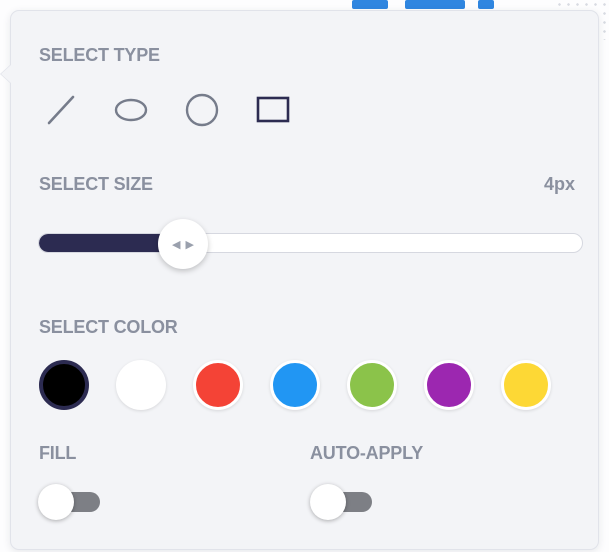  Describe the element at coordinates (310, 243) in the screenshot. I see `size-slider-track` at that location.